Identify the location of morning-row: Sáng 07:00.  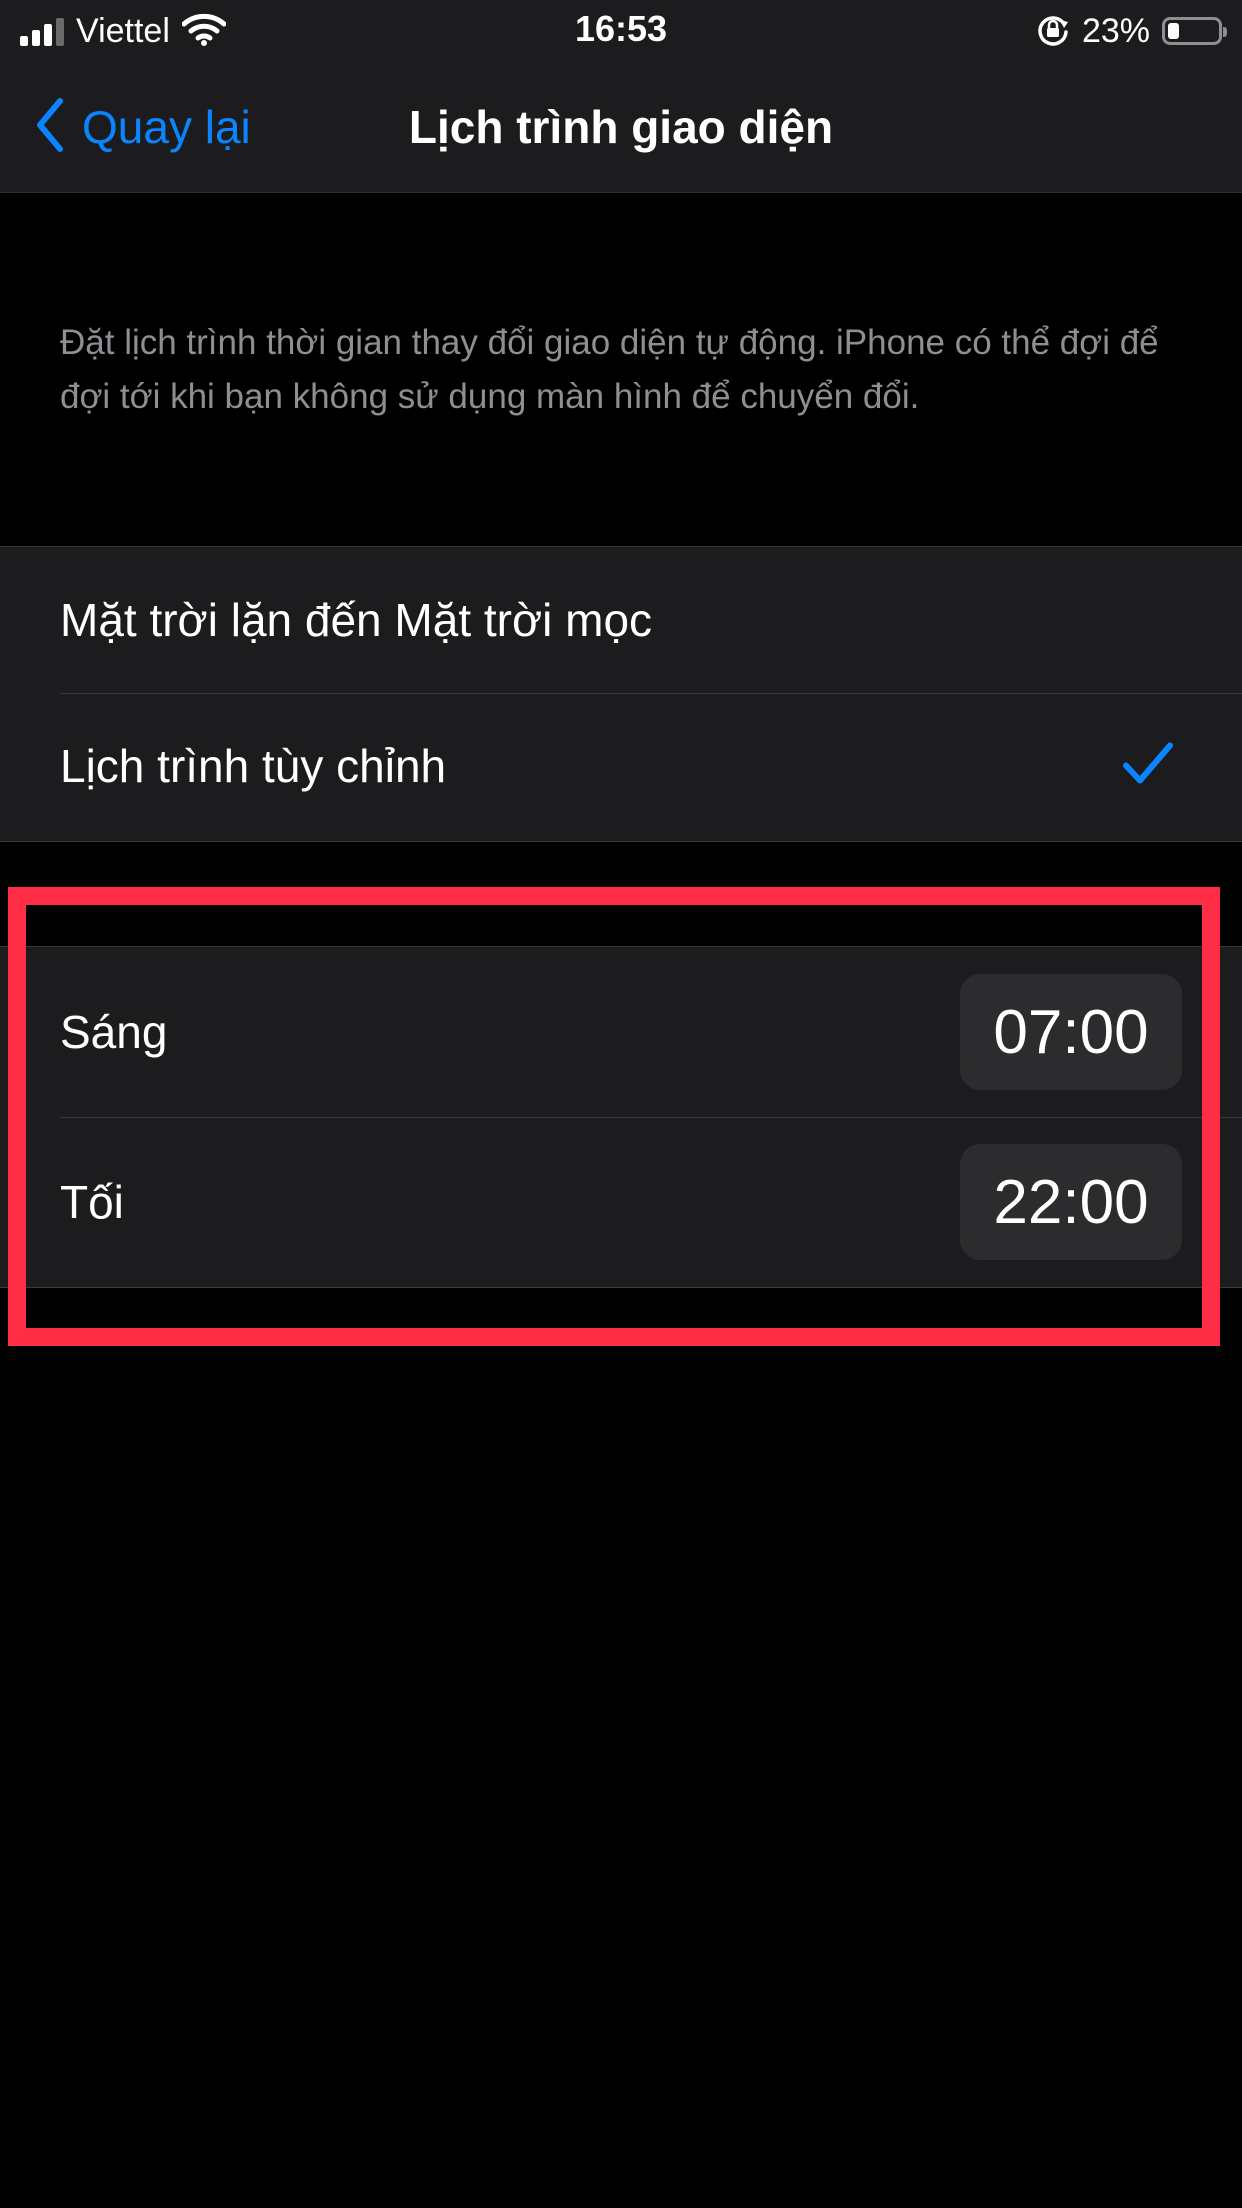
(651, 1032).